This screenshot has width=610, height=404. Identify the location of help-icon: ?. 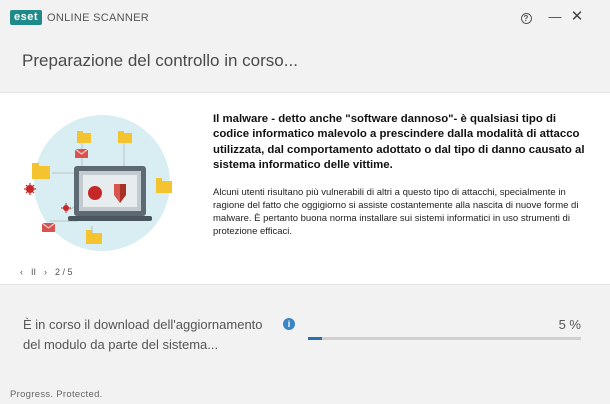
(526, 18).